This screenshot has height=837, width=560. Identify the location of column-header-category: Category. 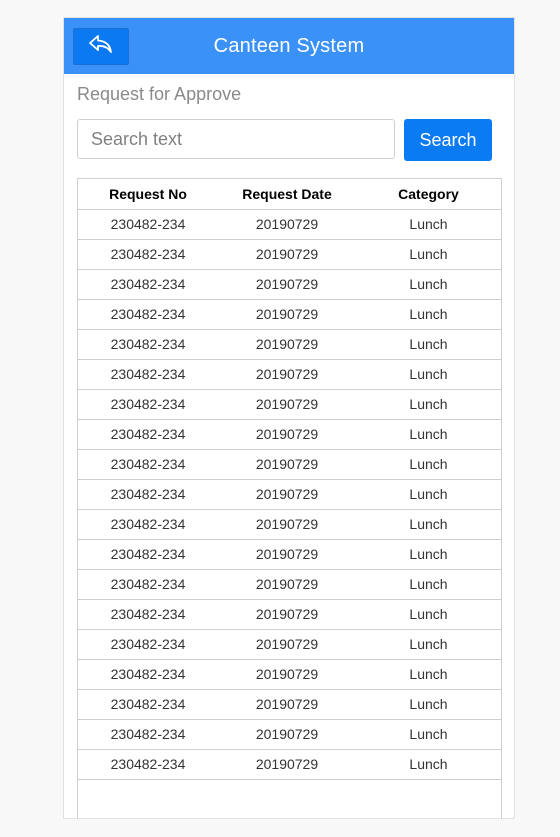
(428, 194).